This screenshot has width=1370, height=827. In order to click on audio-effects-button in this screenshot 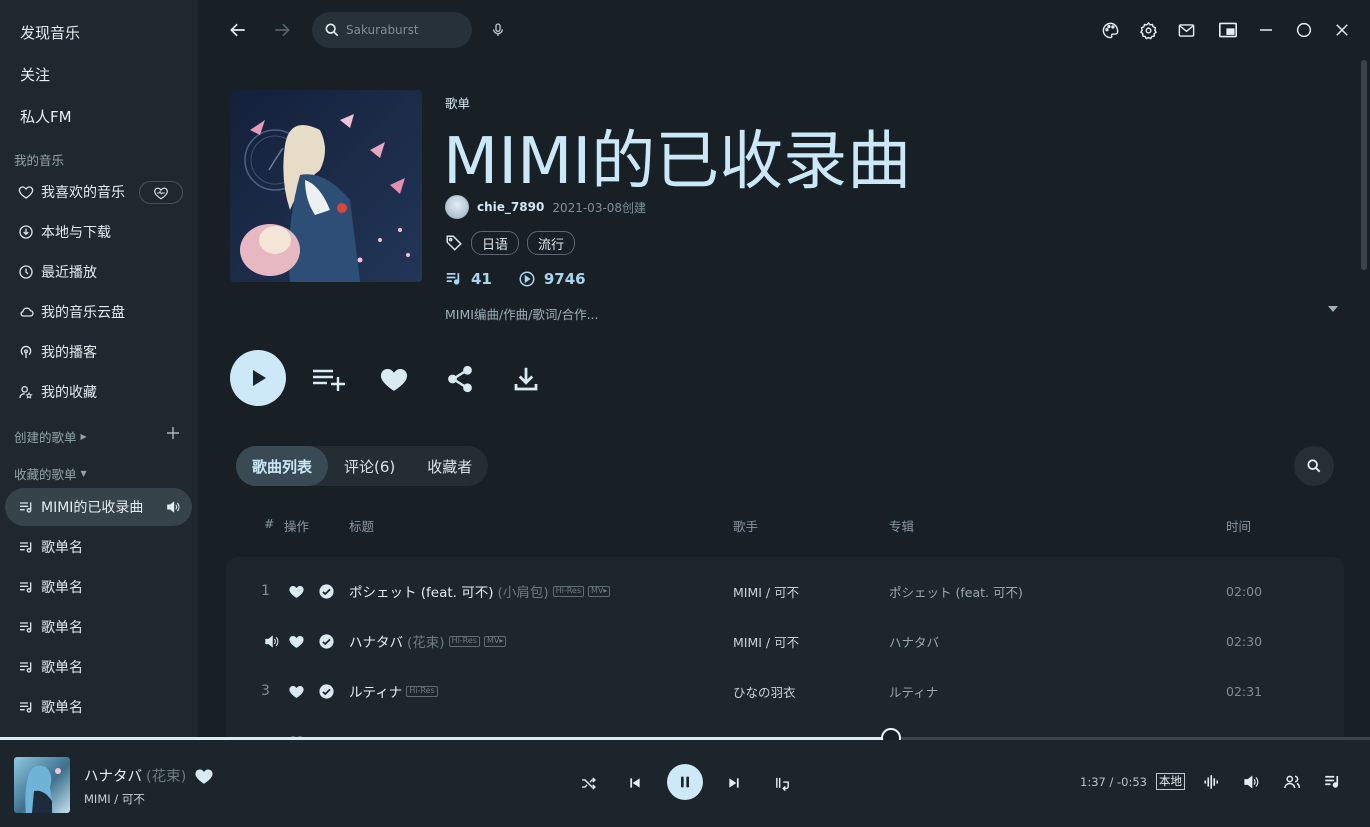, I will do `click(1212, 782)`.